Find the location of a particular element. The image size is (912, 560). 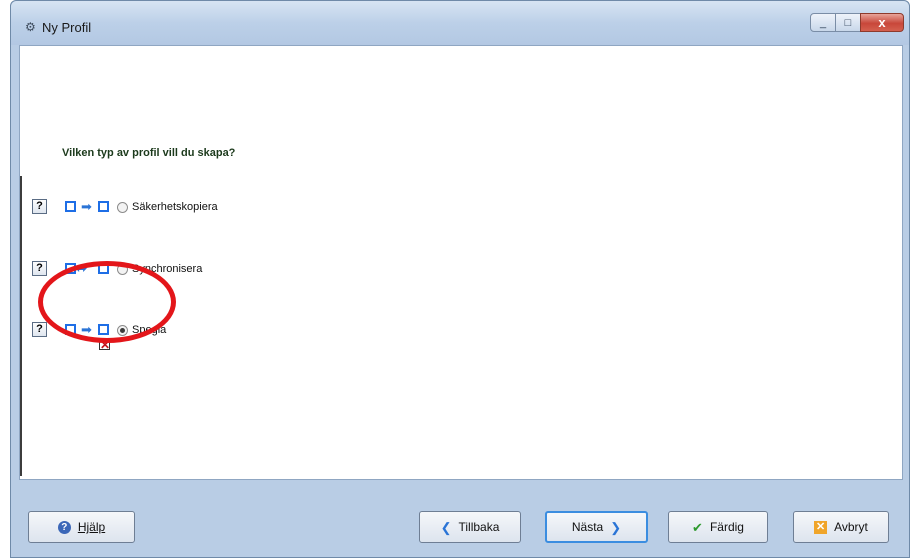

option-label-backup: Säkerhetskopiera is located at coordinates (175, 207).